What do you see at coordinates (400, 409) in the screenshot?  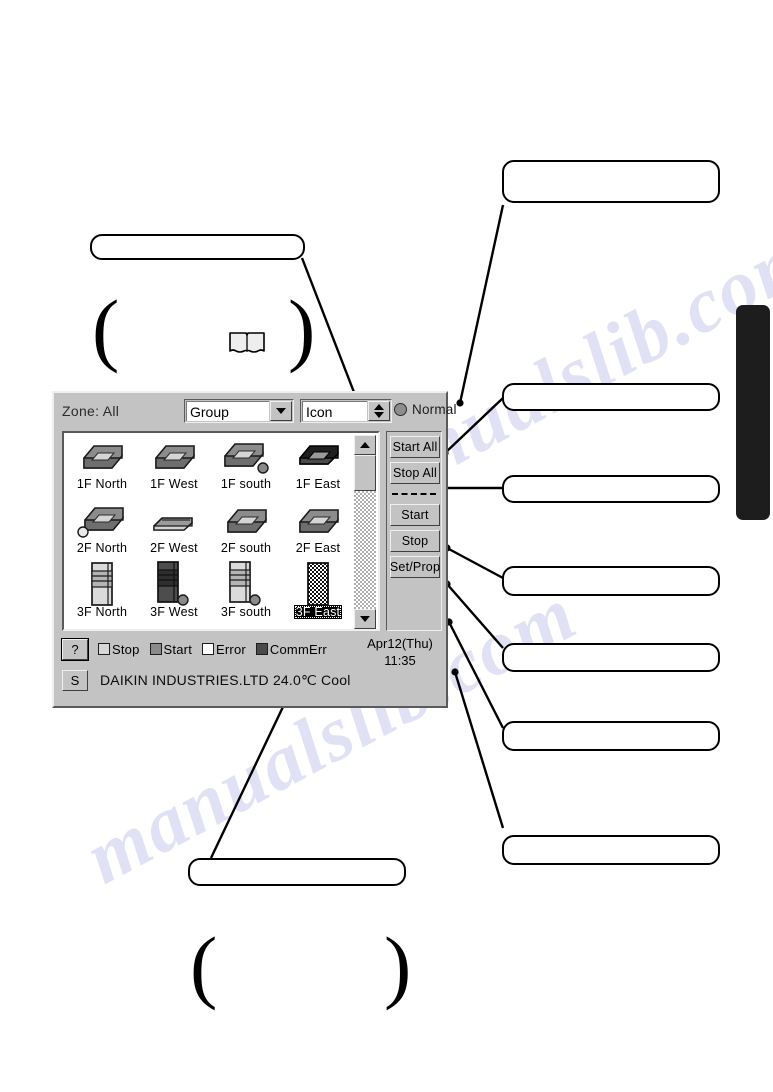 I see `status-led-icon` at bounding box center [400, 409].